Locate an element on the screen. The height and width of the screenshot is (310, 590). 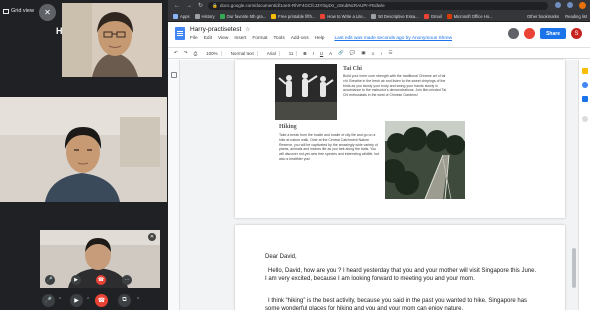
document-title: Harry-practisetest is located at coordinates (215, 29).